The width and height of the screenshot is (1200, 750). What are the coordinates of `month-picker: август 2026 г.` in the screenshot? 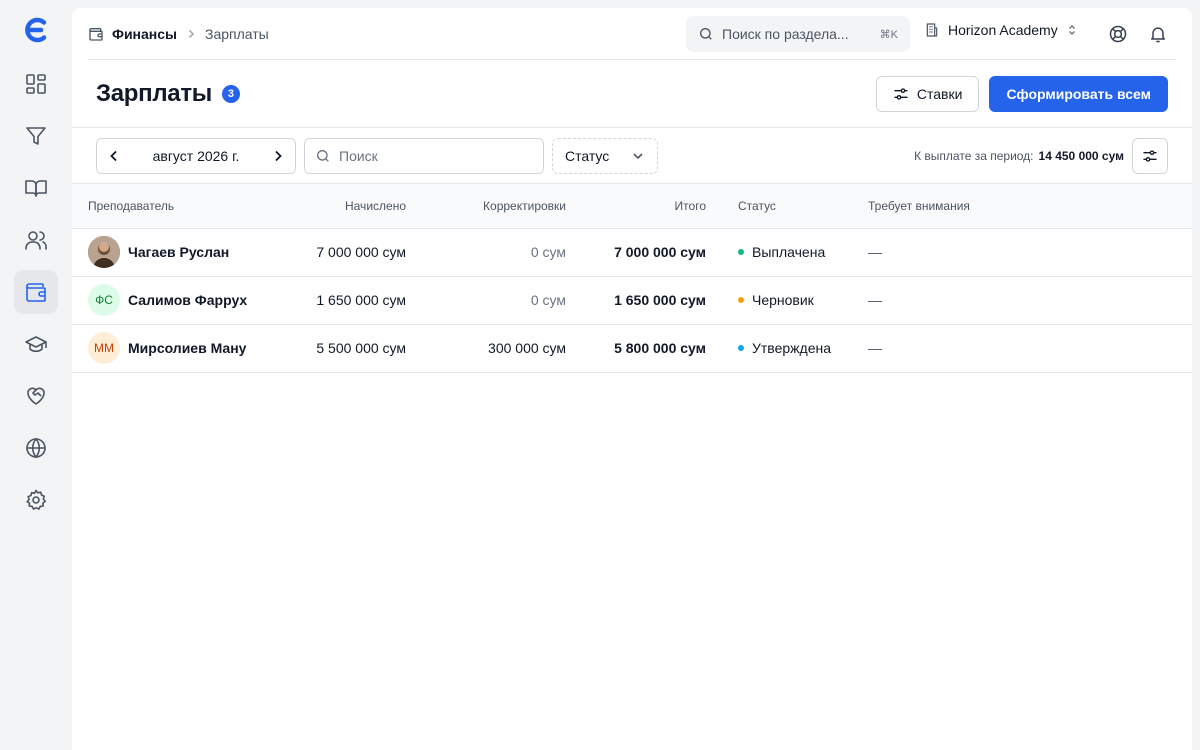 It's located at (196, 155).